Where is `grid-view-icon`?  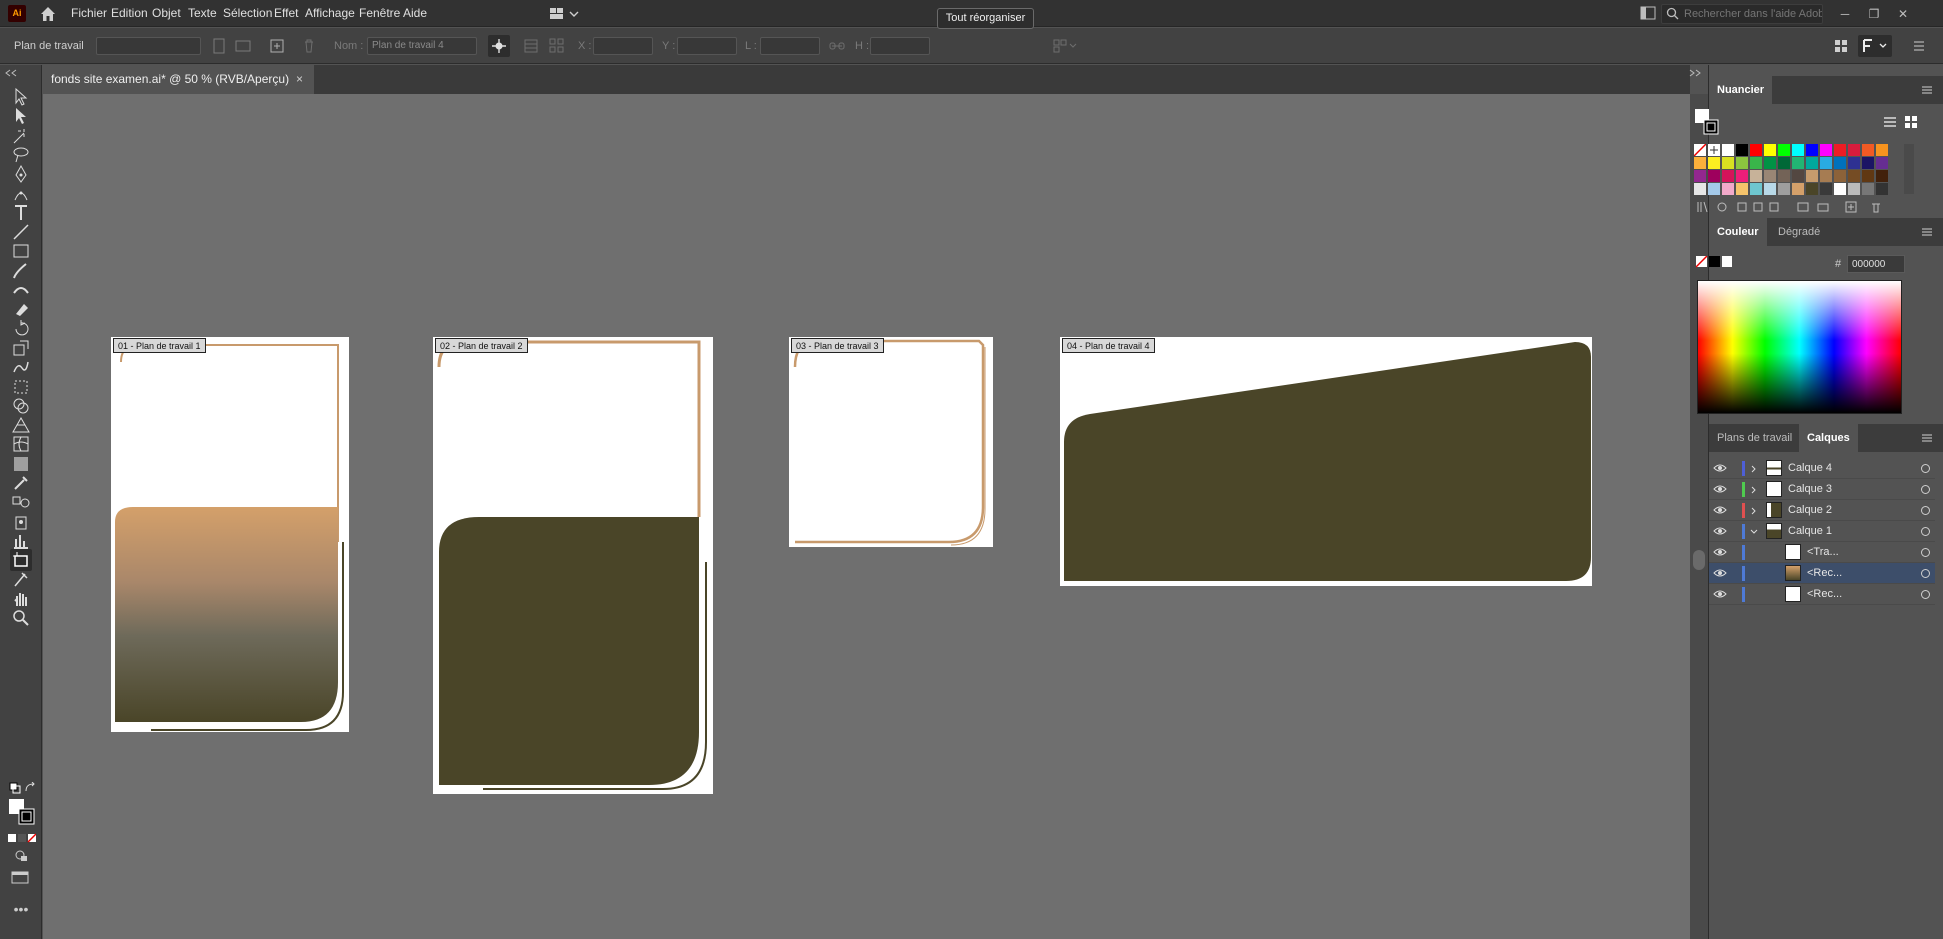
grid-view-icon is located at coordinates (1911, 122).